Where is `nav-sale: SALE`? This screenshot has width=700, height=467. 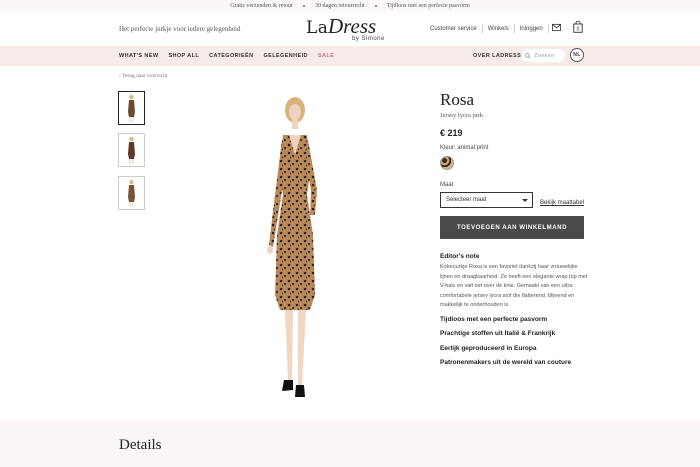
nav-sale: SALE is located at coordinates (326, 56).